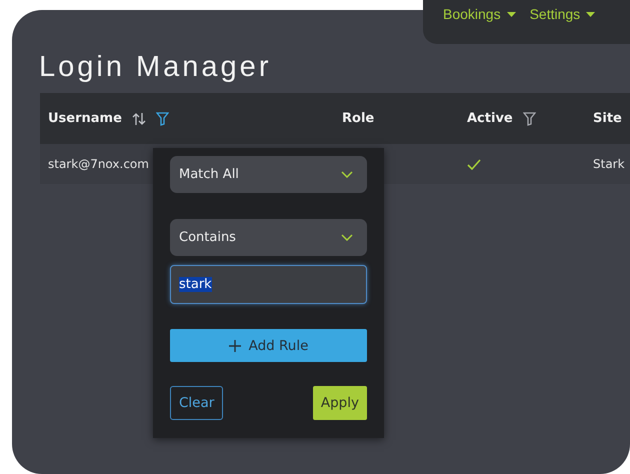  Describe the element at coordinates (197, 403) in the screenshot. I see `clear-button: Clear` at that location.